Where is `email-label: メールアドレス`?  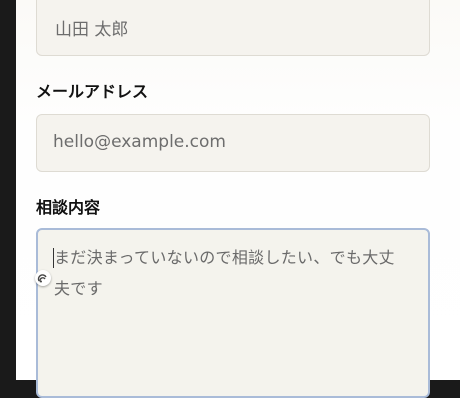 email-label: メールアドレス is located at coordinates (92, 91).